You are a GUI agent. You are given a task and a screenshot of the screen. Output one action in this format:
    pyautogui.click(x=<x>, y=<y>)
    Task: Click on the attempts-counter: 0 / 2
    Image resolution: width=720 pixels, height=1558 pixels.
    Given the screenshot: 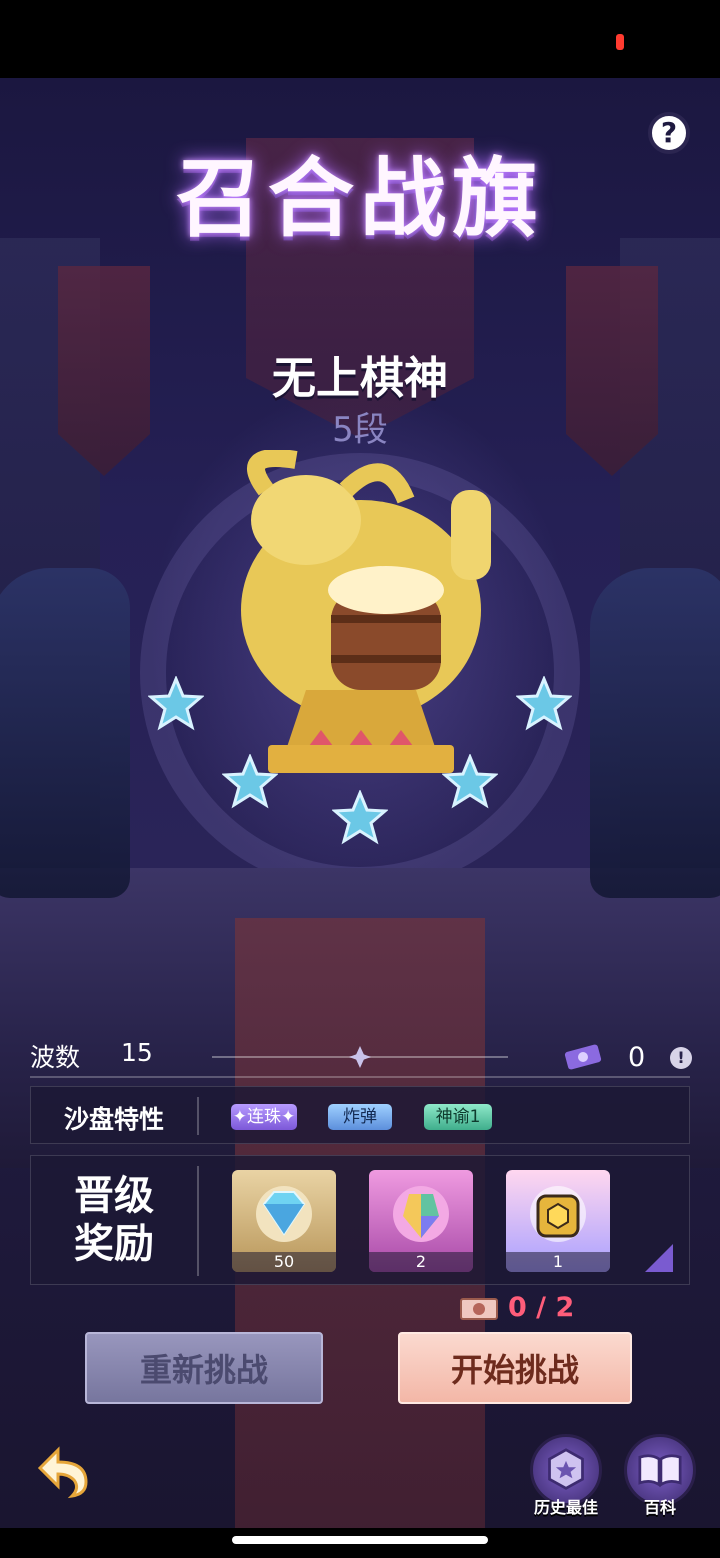 What is the action you would take?
    pyautogui.click(x=541, y=1307)
    